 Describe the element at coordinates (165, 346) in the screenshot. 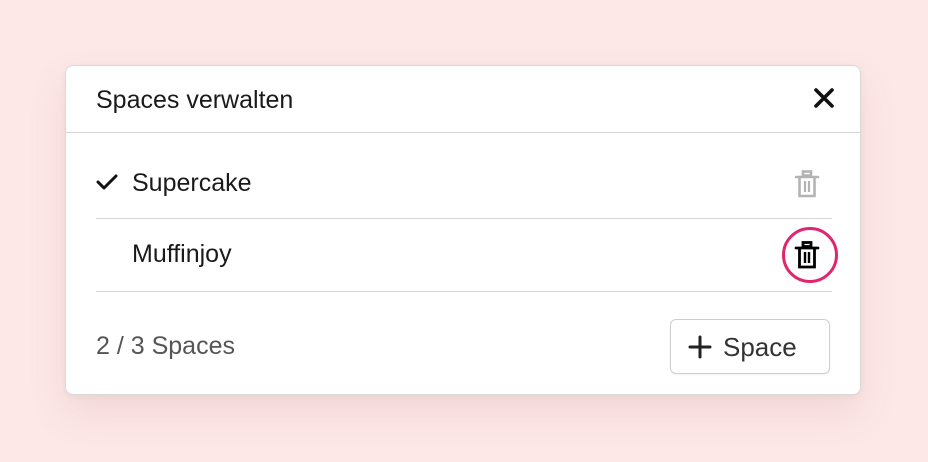

I see `space-count: 2 / 3 Spaces` at that location.